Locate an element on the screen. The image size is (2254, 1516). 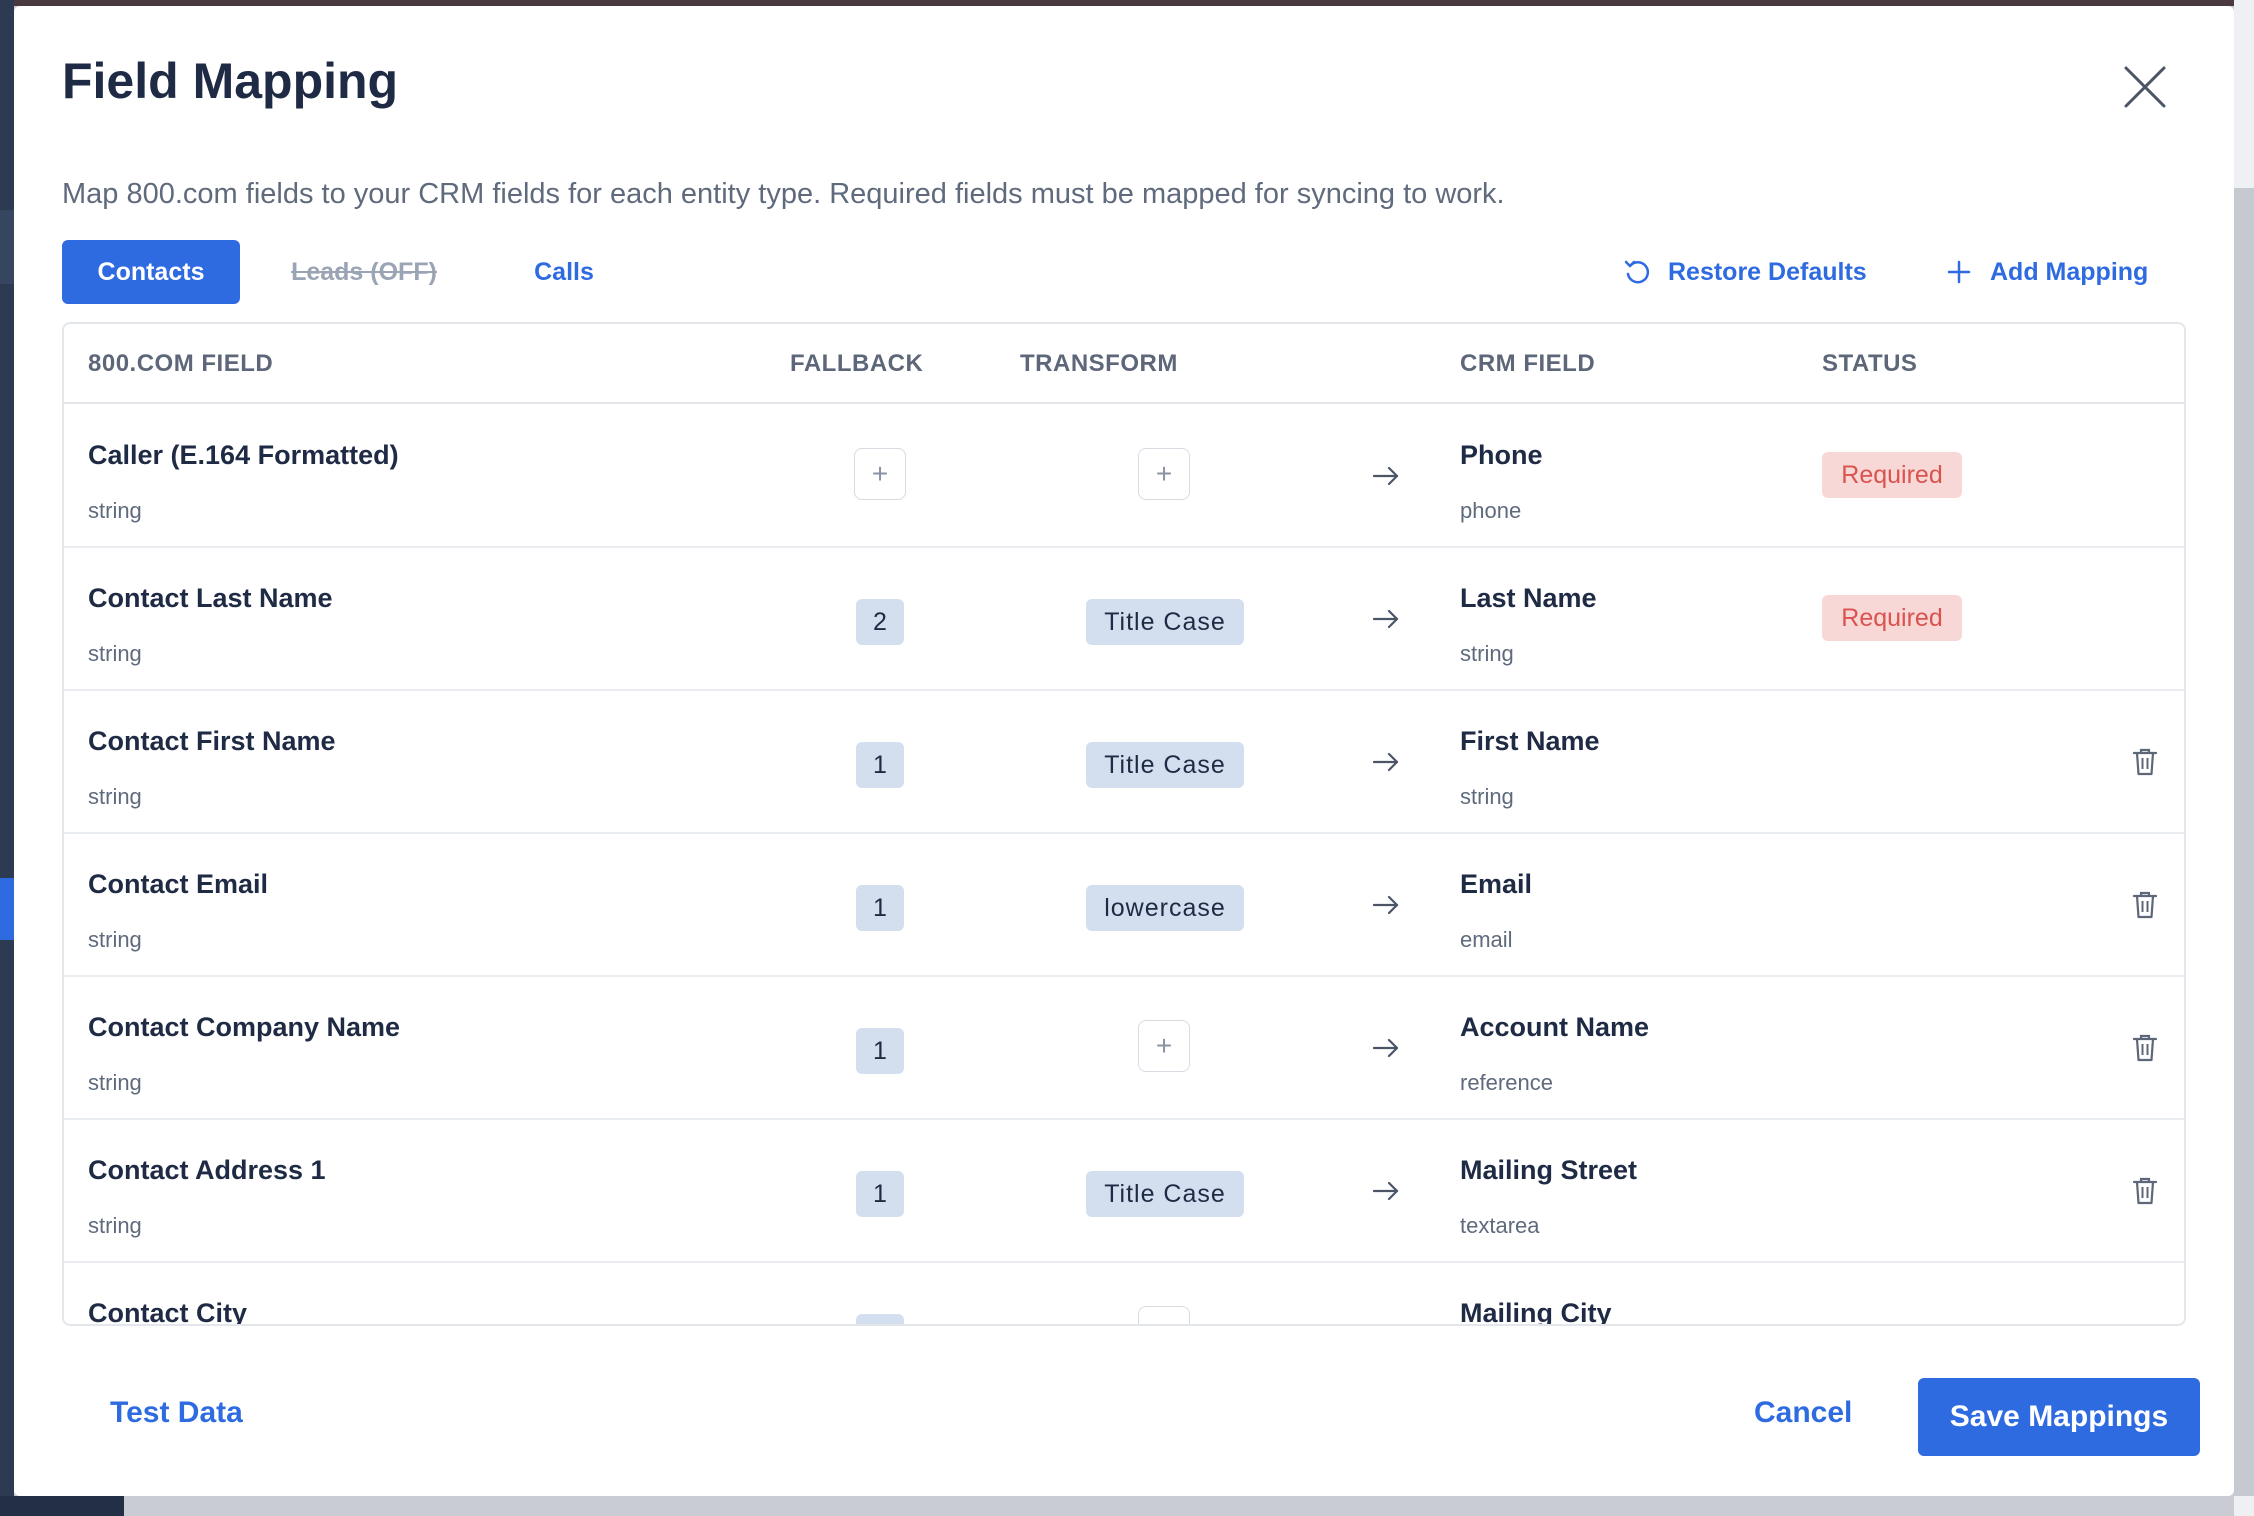
add-mapping-label: Add Mapping is located at coordinates (2069, 271).